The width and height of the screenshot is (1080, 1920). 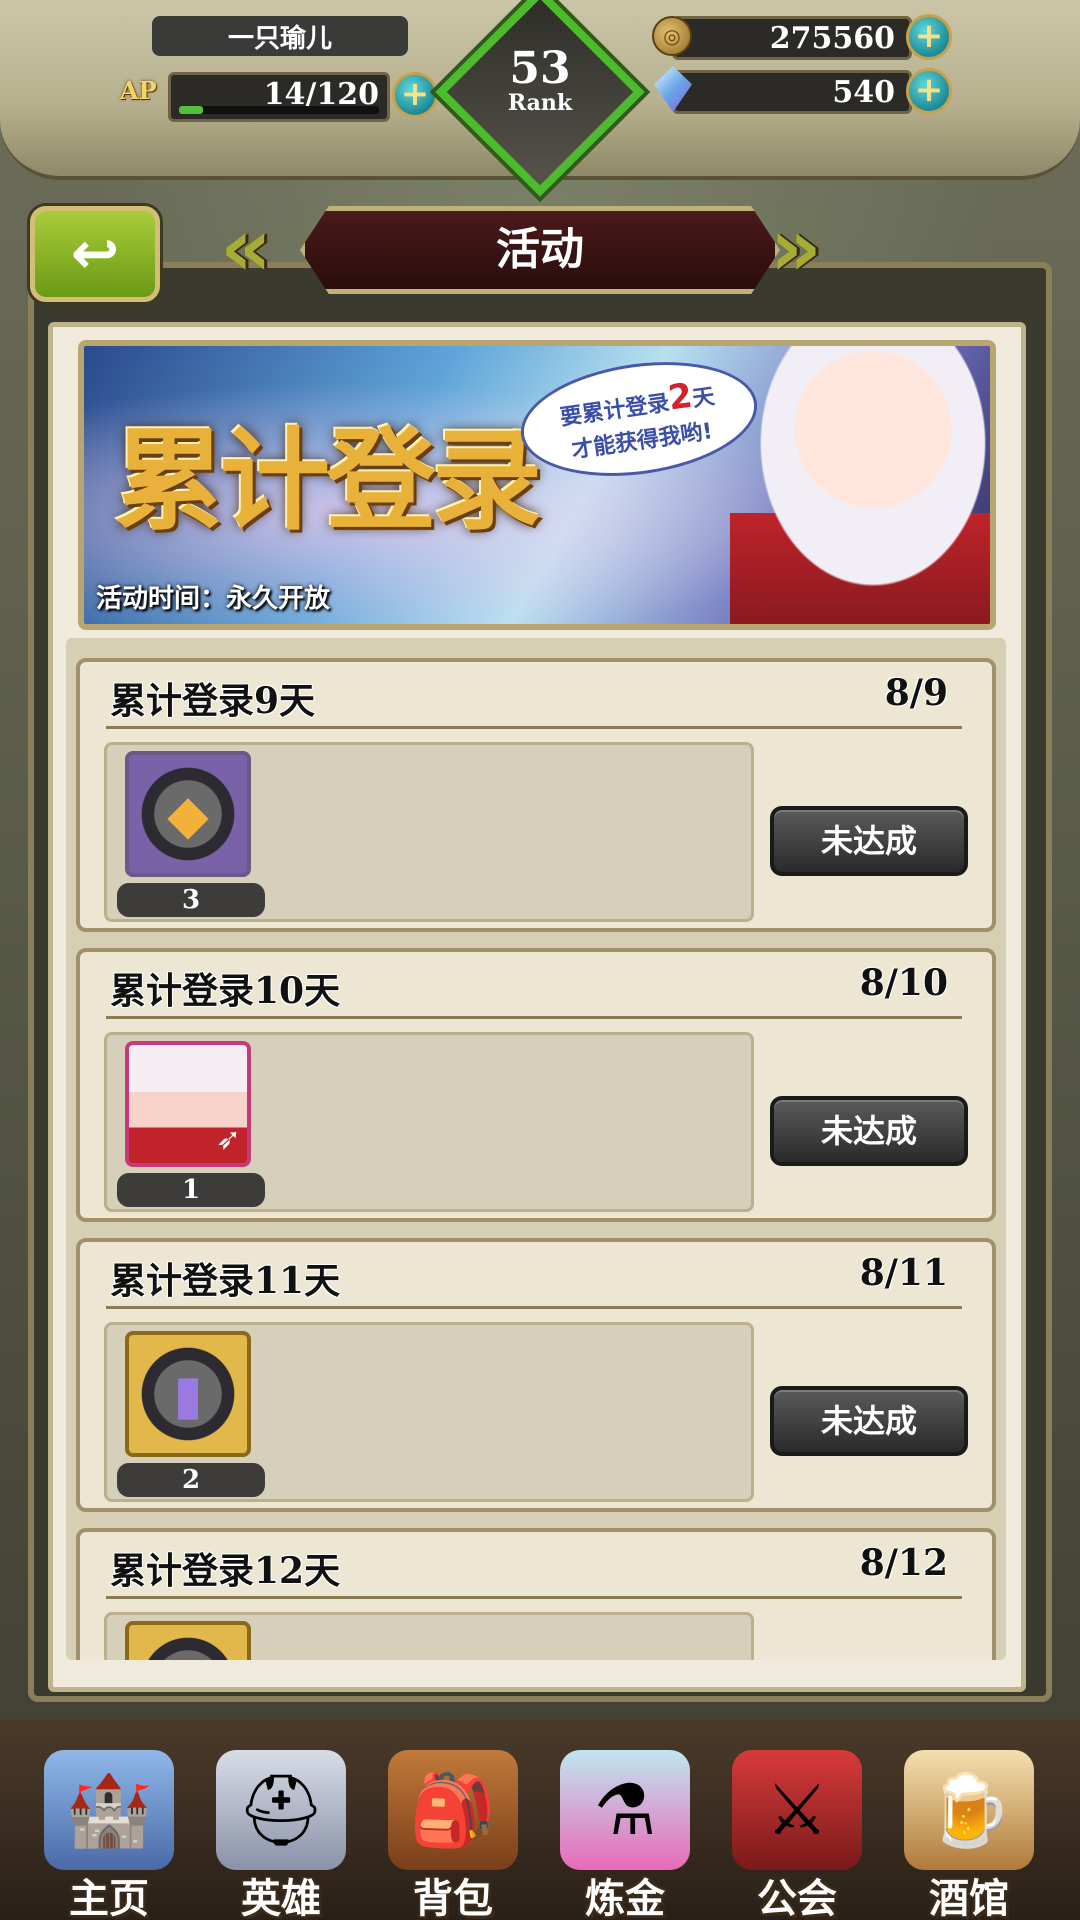 I want to click on gem-value: 540, so click(x=863, y=92).